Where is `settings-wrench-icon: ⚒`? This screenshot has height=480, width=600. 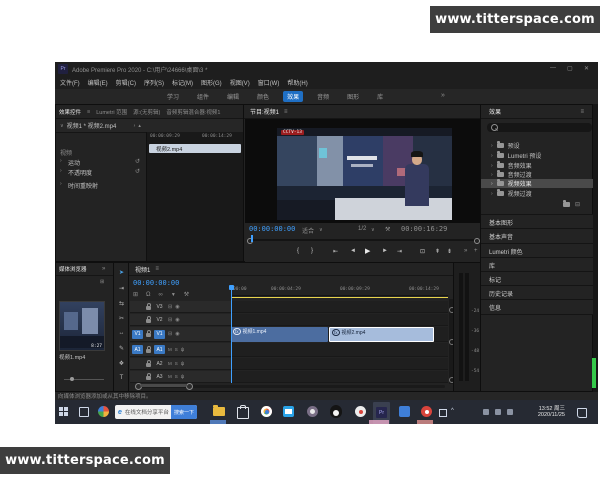
settings-wrench-icon: ⚒ is located at coordinates (387, 229).